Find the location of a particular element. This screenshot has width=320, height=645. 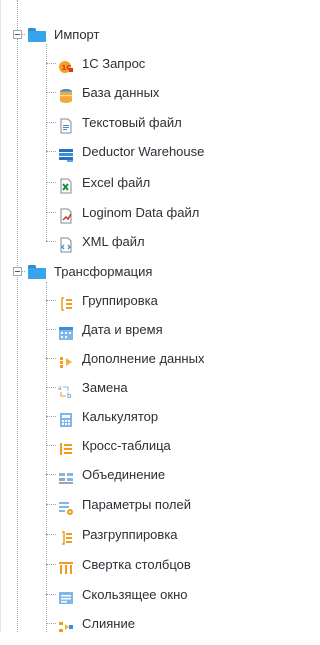

tree-item-datetime: Дата и время is located at coordinates (110, 329).